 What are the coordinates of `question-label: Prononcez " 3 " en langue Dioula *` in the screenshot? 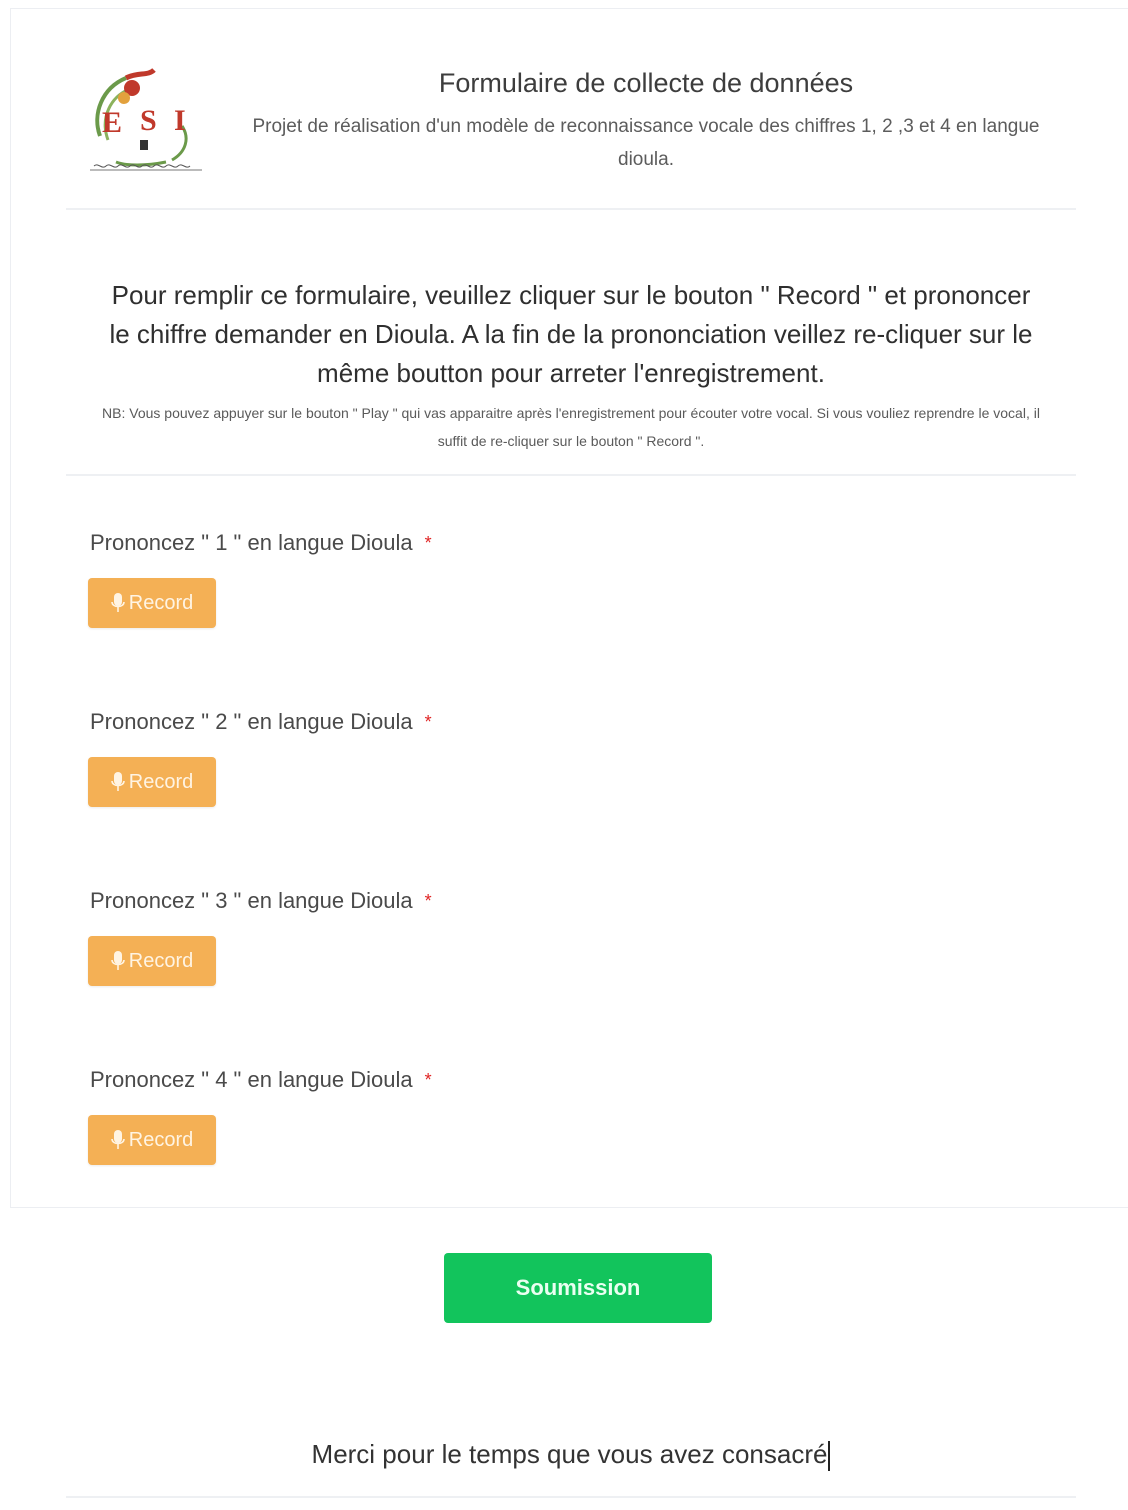 It's located at (261, 901).